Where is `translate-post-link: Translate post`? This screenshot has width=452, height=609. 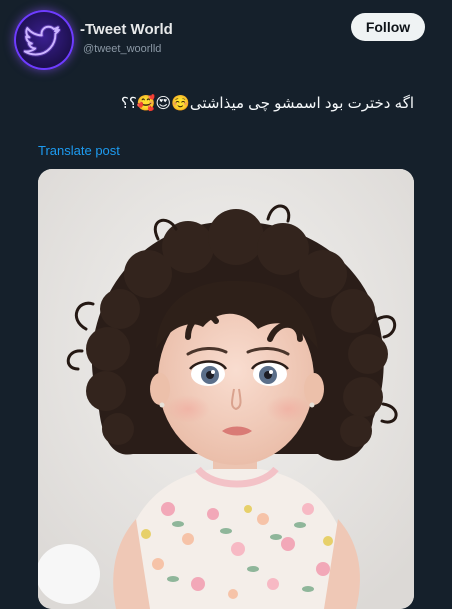
translate-post-link: Translate post is located at coordinates (79, 150).